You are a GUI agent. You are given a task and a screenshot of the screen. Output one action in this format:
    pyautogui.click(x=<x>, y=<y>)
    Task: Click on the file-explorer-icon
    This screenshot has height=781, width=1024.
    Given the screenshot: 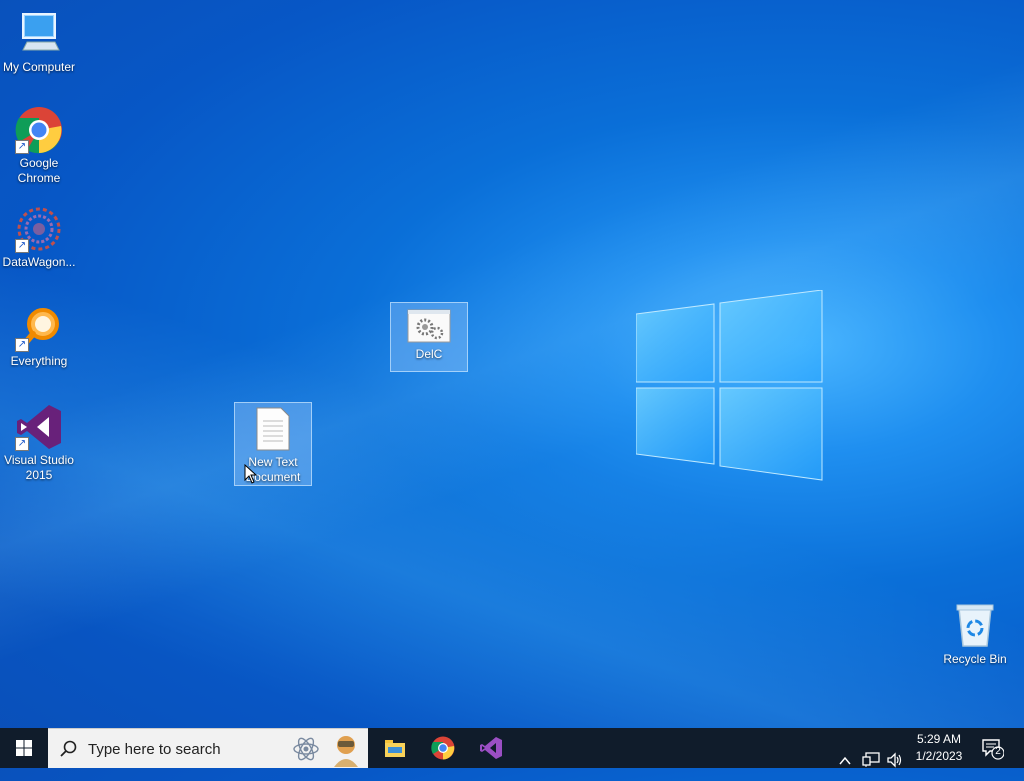 What is the action you would take?
    pyautogui.click(x=395, y=748)
    